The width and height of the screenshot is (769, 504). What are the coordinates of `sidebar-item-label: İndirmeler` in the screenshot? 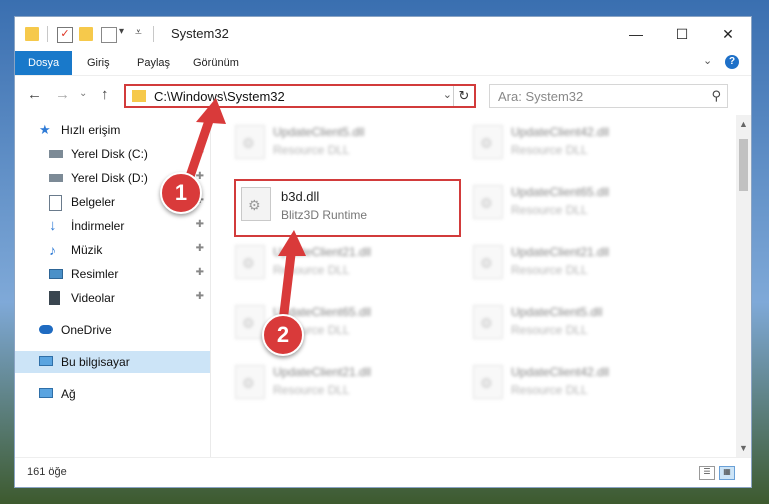 It's located at (98, 226).